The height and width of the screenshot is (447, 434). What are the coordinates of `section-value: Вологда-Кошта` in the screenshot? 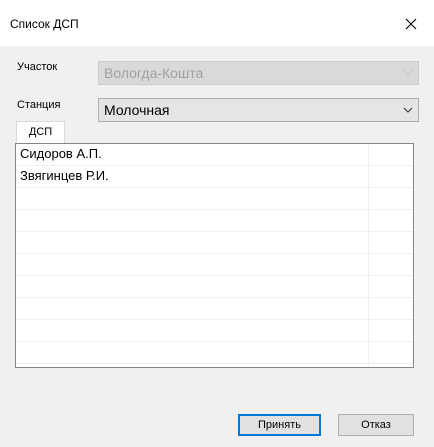 It's located at (154, 73).